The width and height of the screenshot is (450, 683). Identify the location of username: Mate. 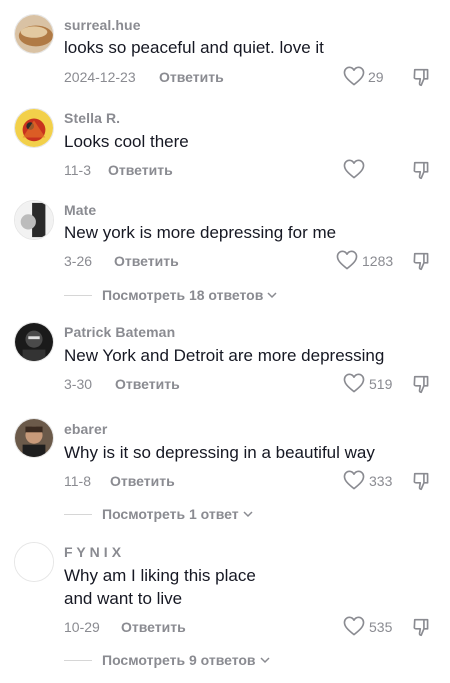
(80, 210).